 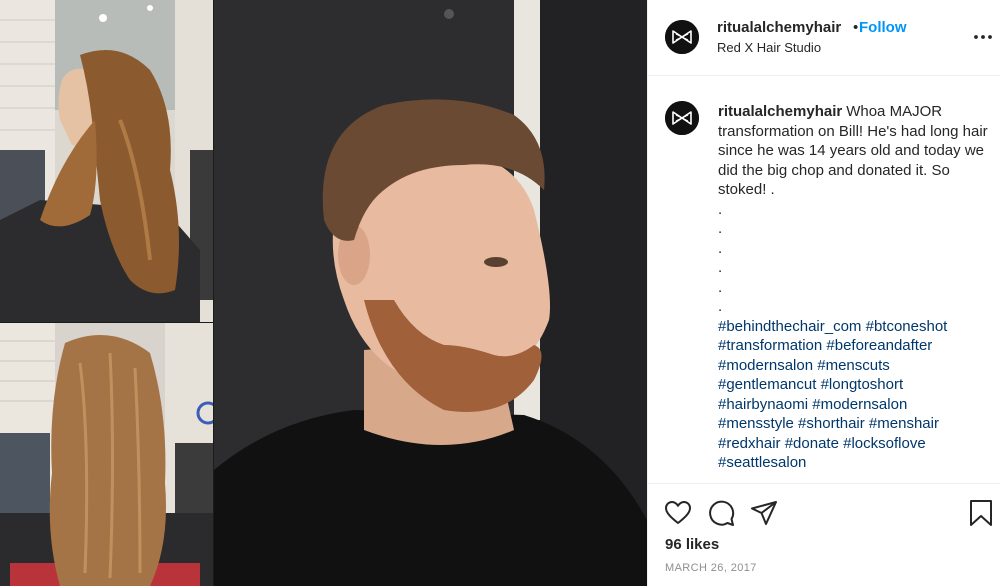 I want to click on share-button, so click(x=764, y=513).